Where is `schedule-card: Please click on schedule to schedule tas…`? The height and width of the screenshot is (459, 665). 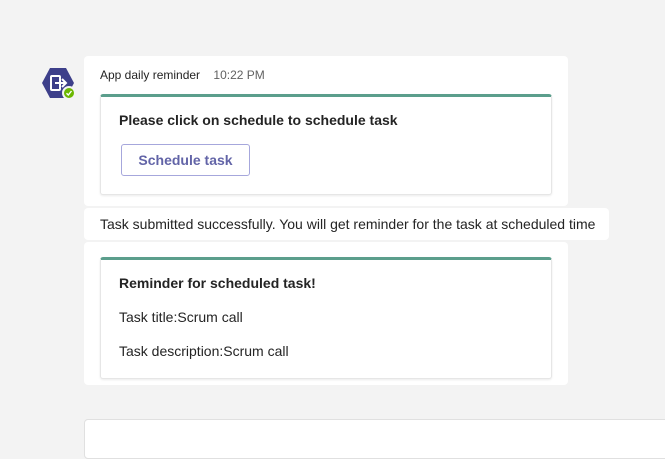
schedule-card: Please click on schedule to schedule tas… is located at coordinates (326, 144).